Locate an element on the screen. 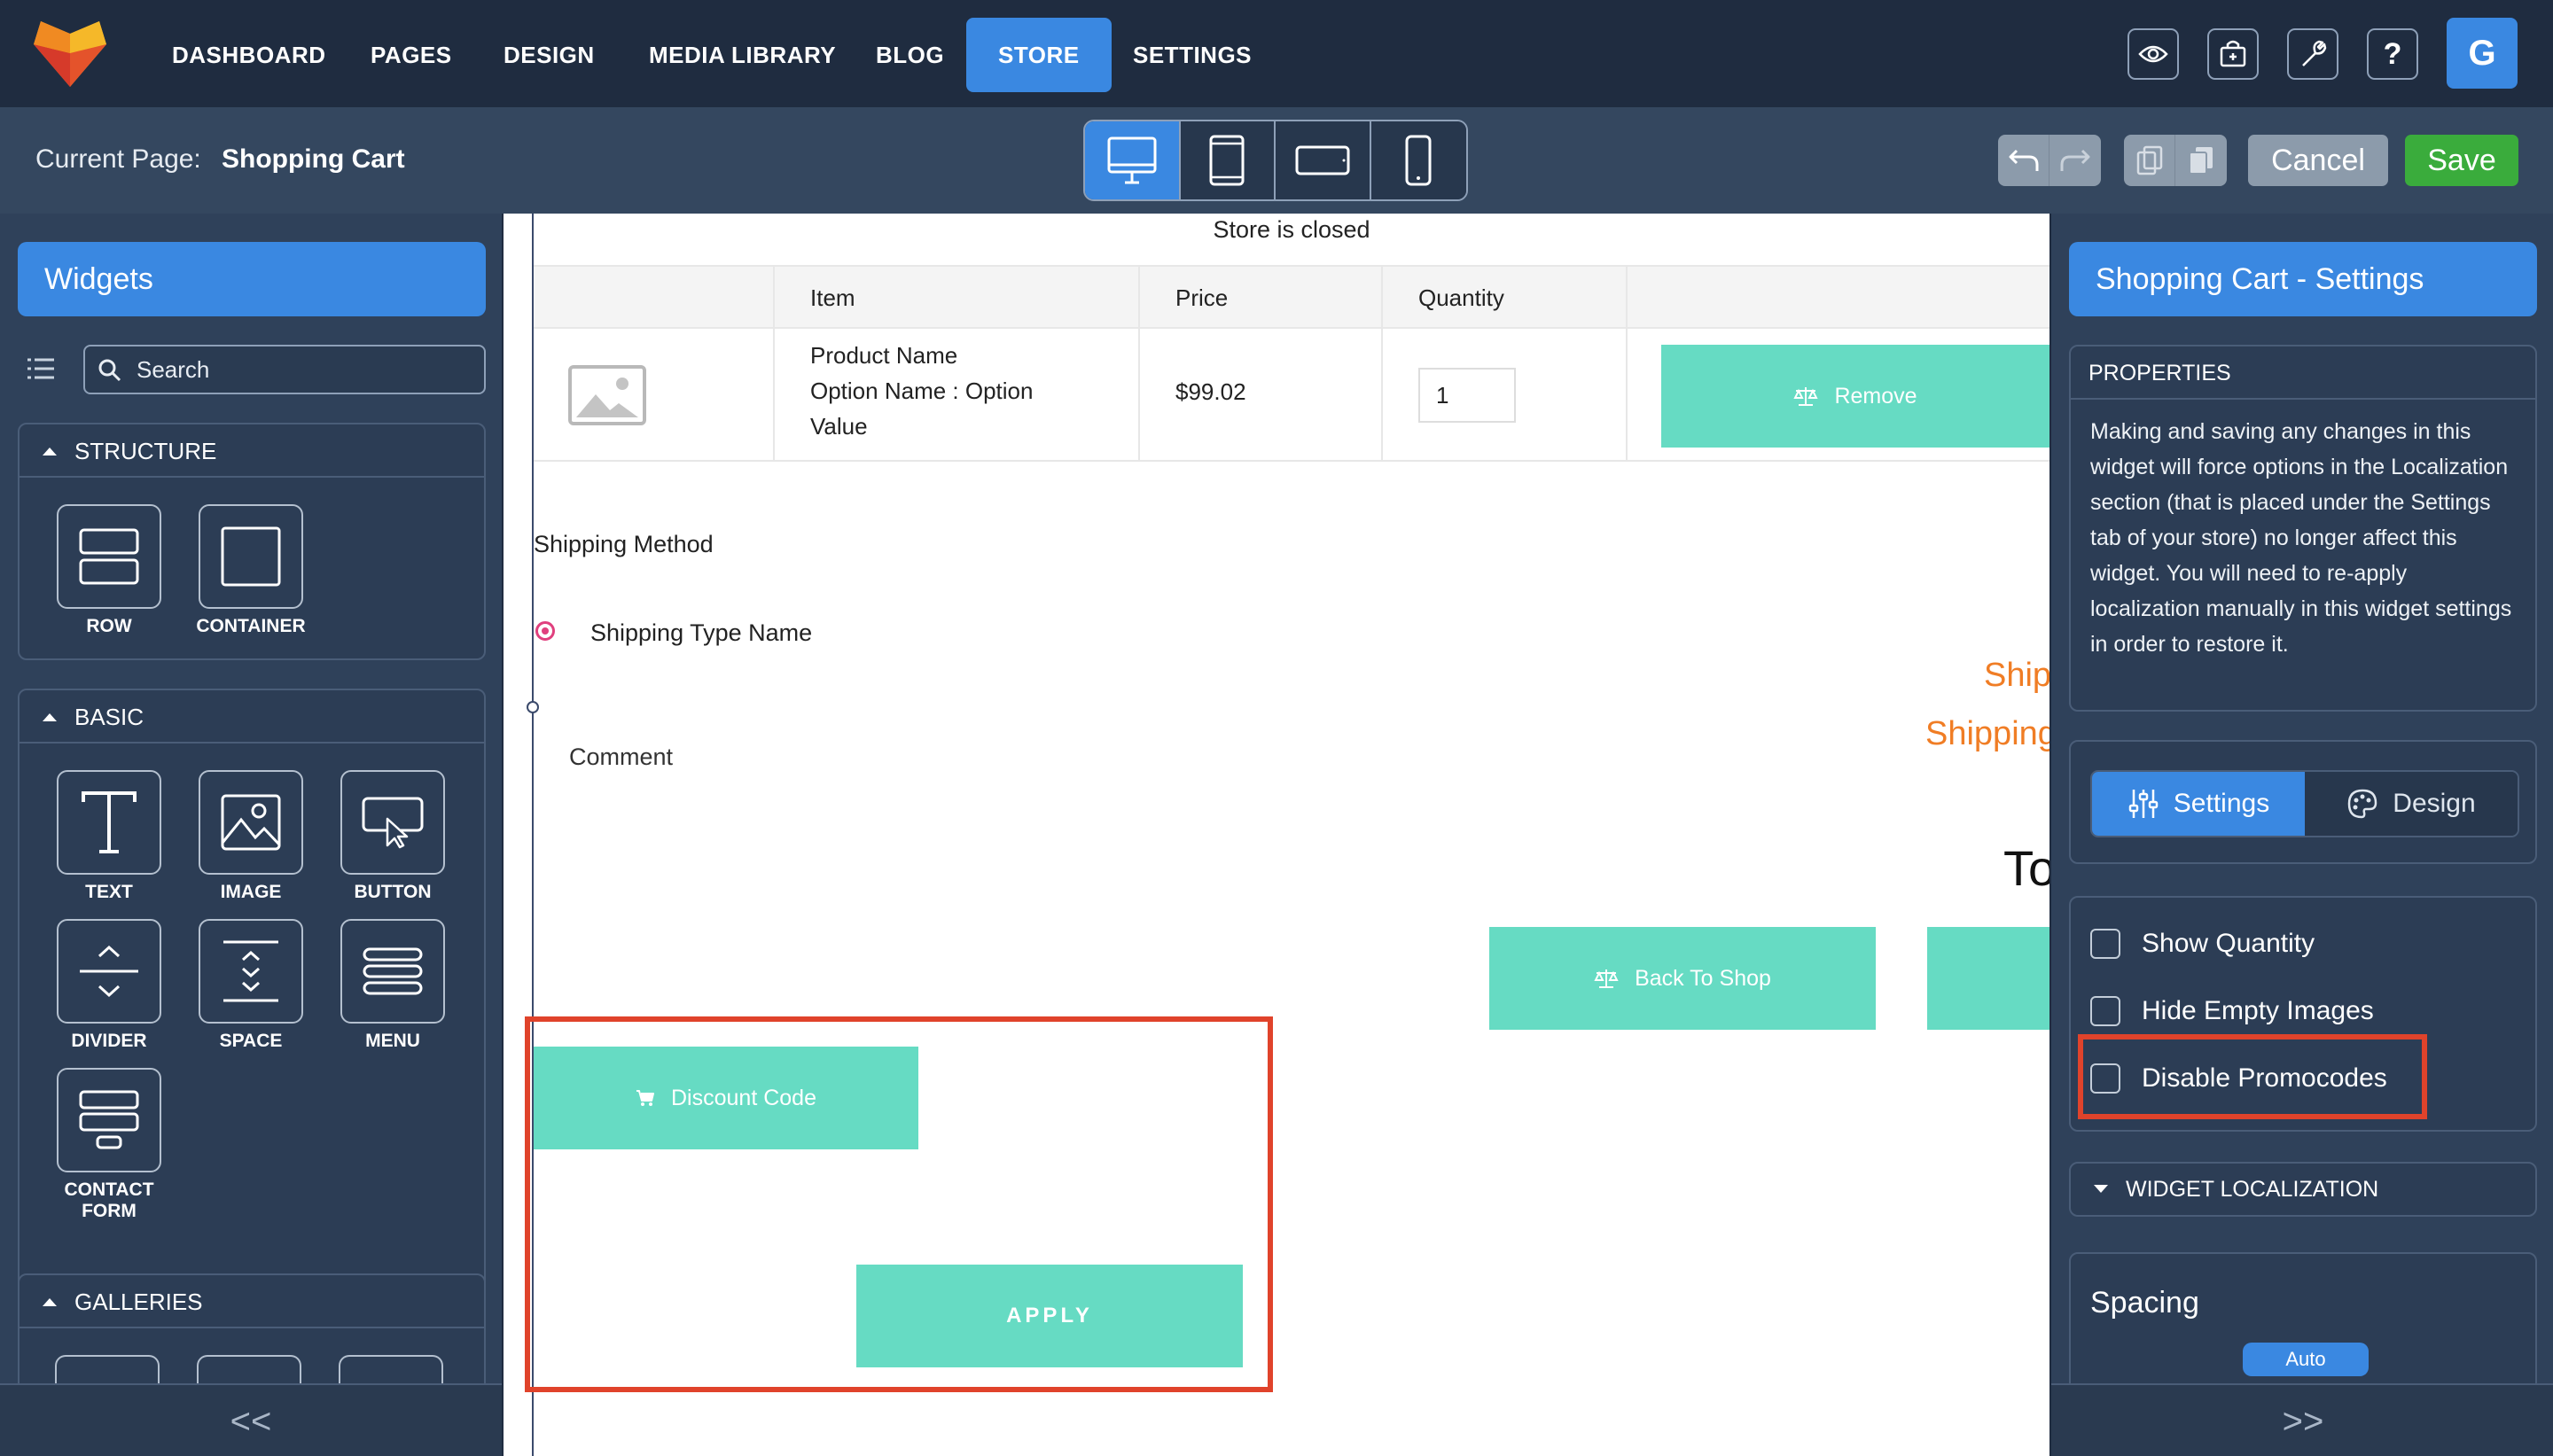  device-desktop-button is located at coordinates (1133, 160).